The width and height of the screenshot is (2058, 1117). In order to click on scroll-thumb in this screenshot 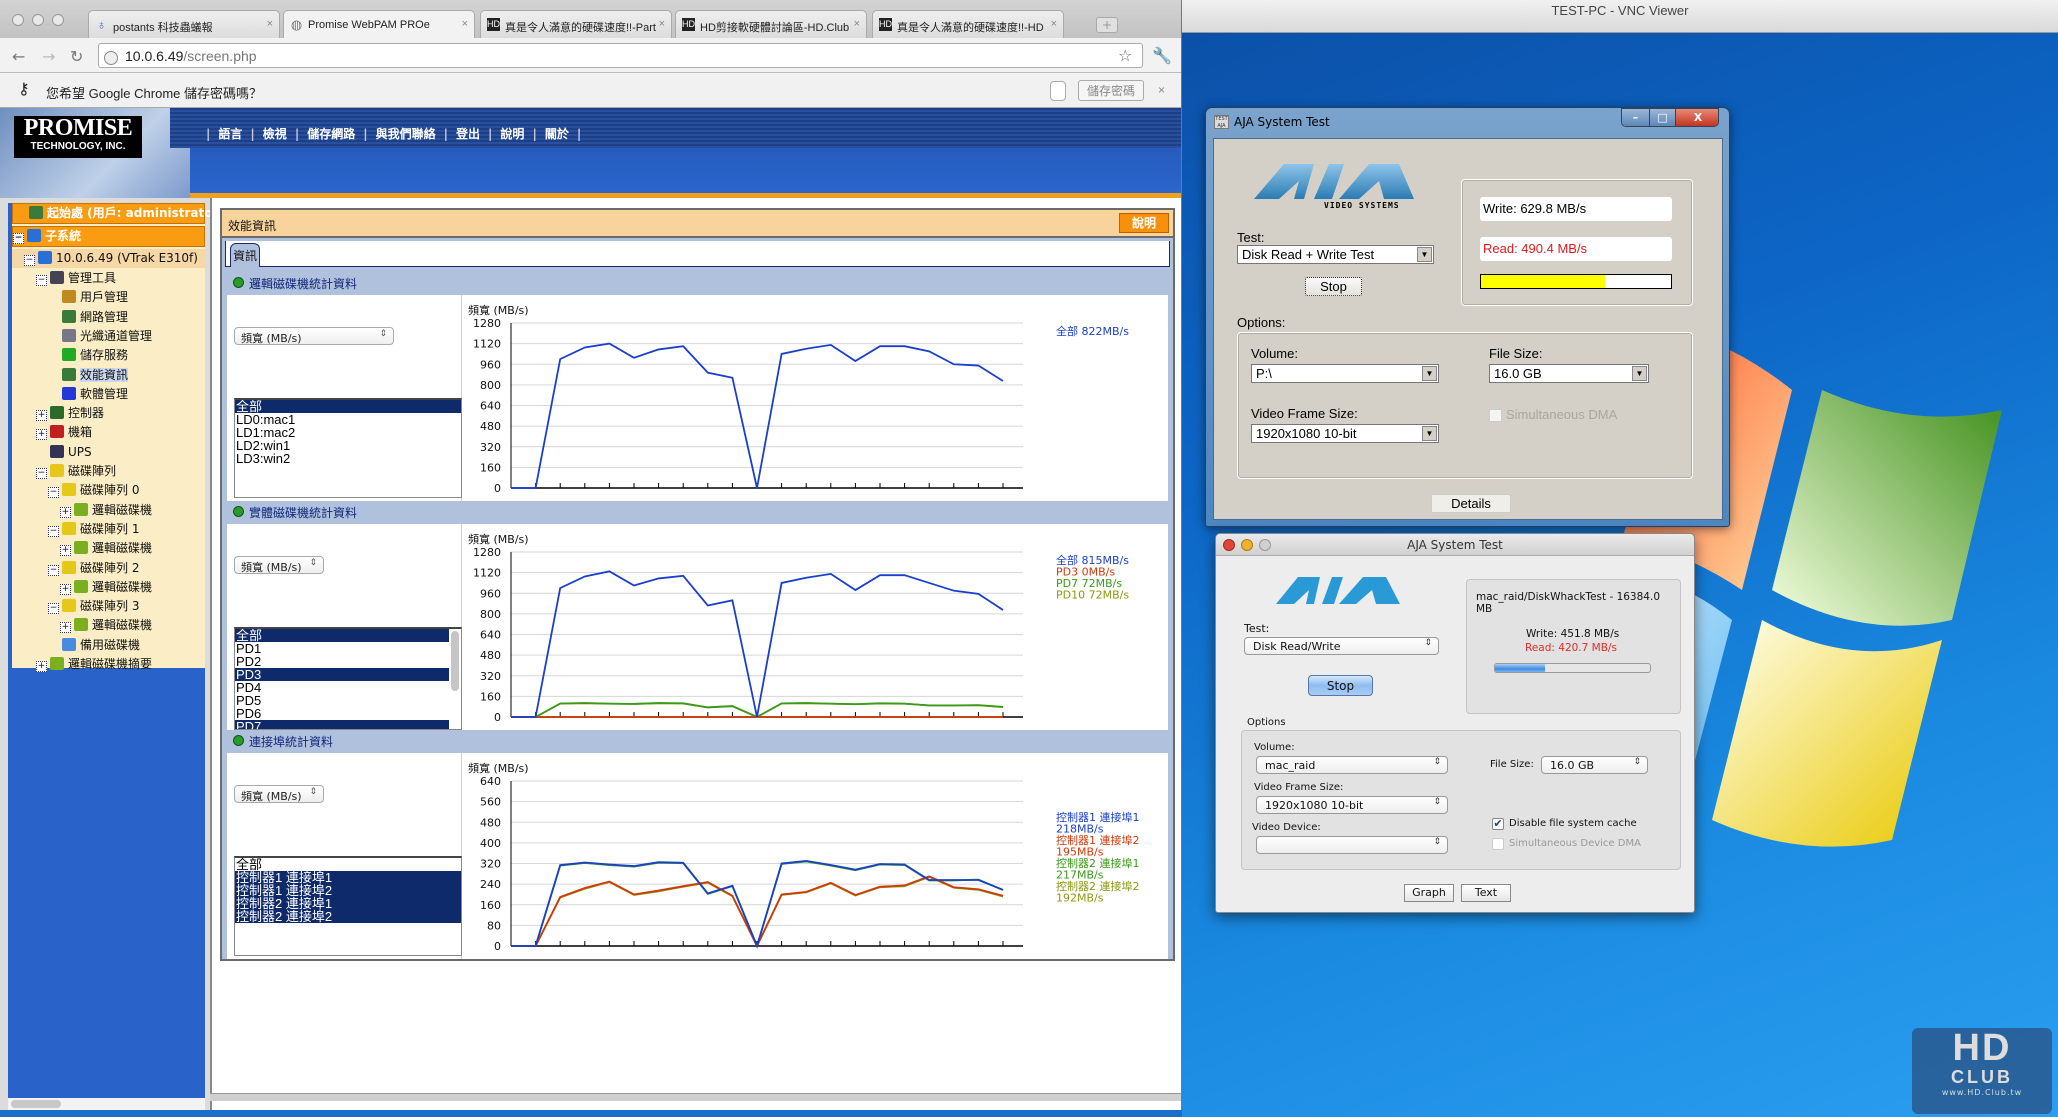, I will do `click(36, 1104)`.